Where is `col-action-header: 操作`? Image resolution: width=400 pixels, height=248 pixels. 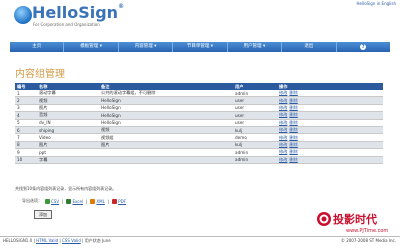
col-action-header: 操作 is located at coordinates (330, 86).